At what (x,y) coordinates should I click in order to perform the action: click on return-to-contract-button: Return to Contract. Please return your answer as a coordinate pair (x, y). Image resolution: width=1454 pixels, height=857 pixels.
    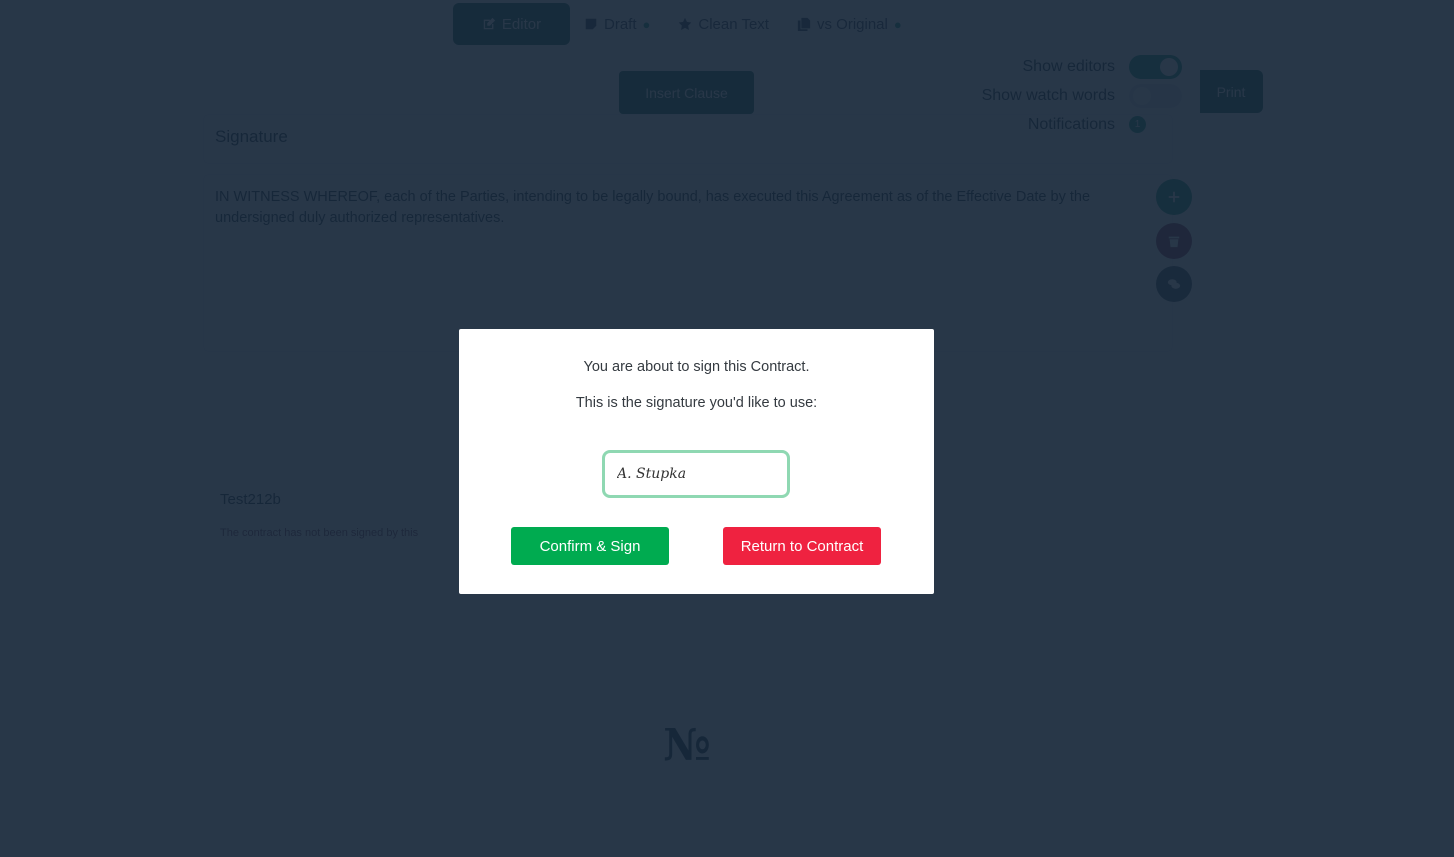
    Looking at the image, I should click on (802, 546).